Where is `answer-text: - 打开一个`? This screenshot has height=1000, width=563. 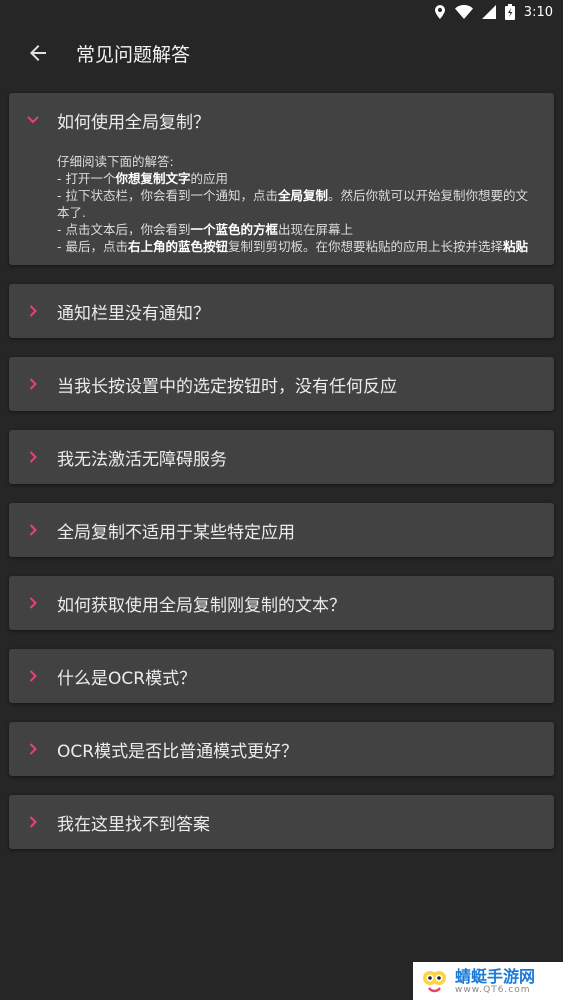
answer-text: - 打开一个 is located at coordinates (86, 178).